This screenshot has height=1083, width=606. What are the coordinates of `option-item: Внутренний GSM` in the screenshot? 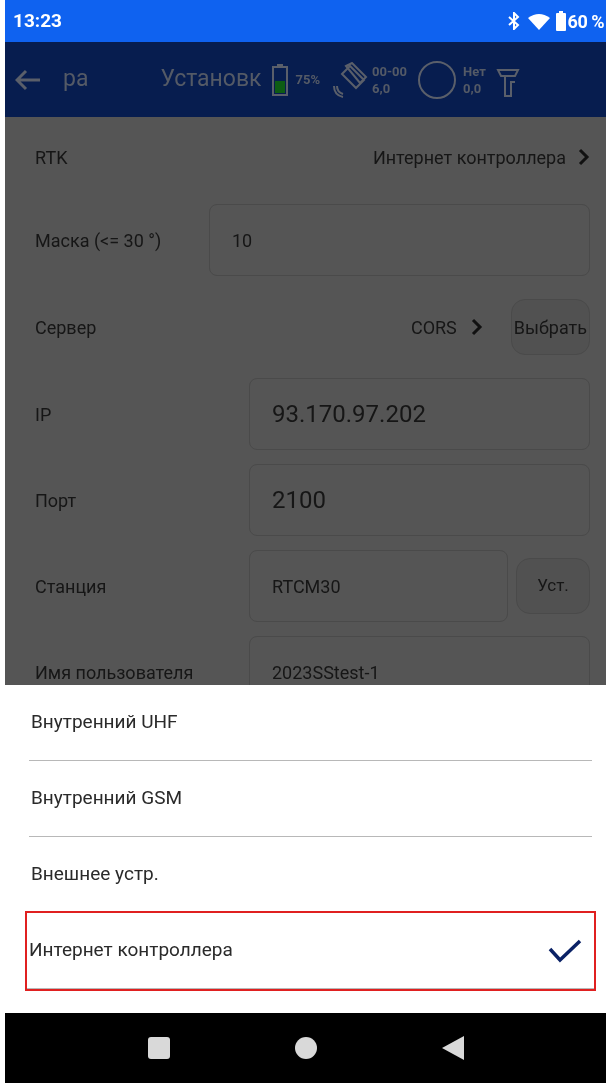 It's located at (310, 799).